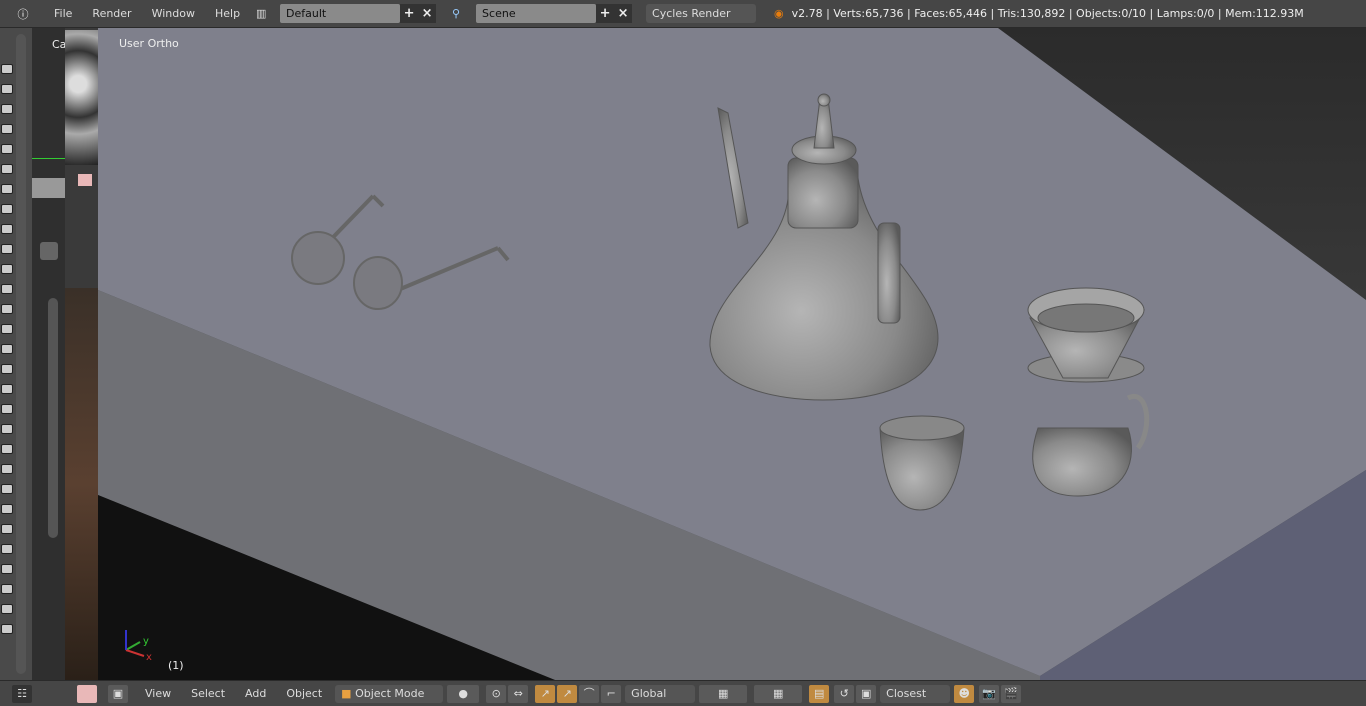  Describe the element at coordinates (496, 693) in the screenshot. I see `pivot-point-icon: ⊙` at that location.